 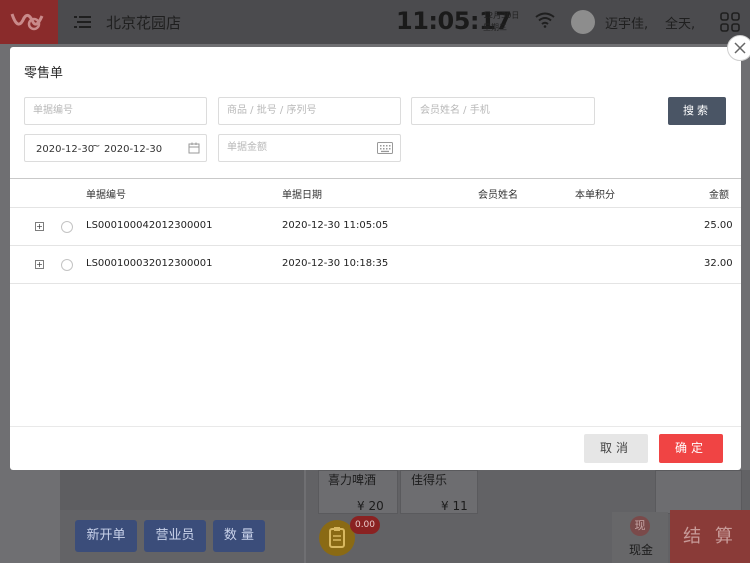 What do you see at coordinates (583, 22) in the screenshot?
I see `avatar` at bounding box center [583, 22].